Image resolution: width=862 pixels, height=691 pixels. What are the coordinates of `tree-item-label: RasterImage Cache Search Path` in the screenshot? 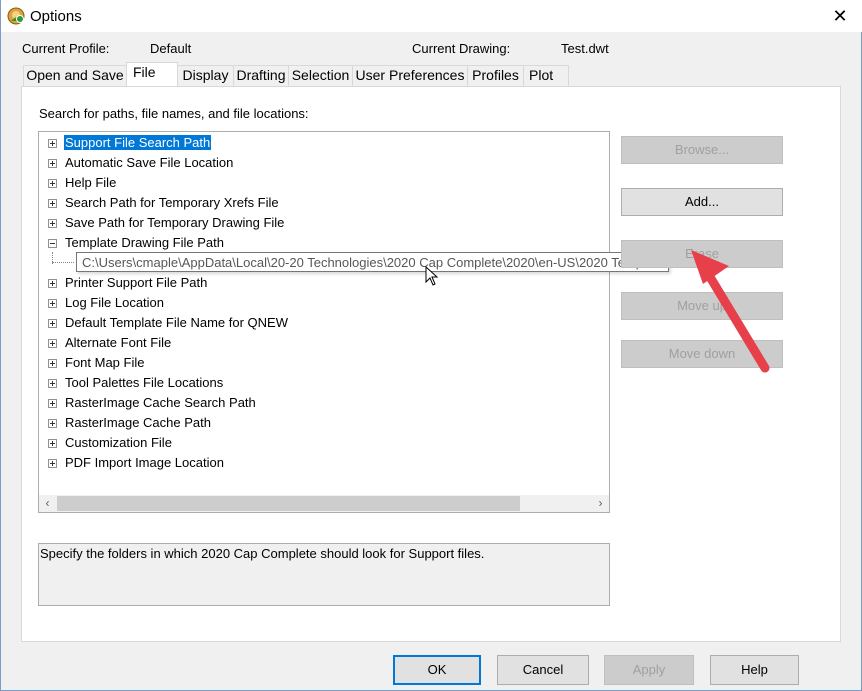 It's located at (160, 402).